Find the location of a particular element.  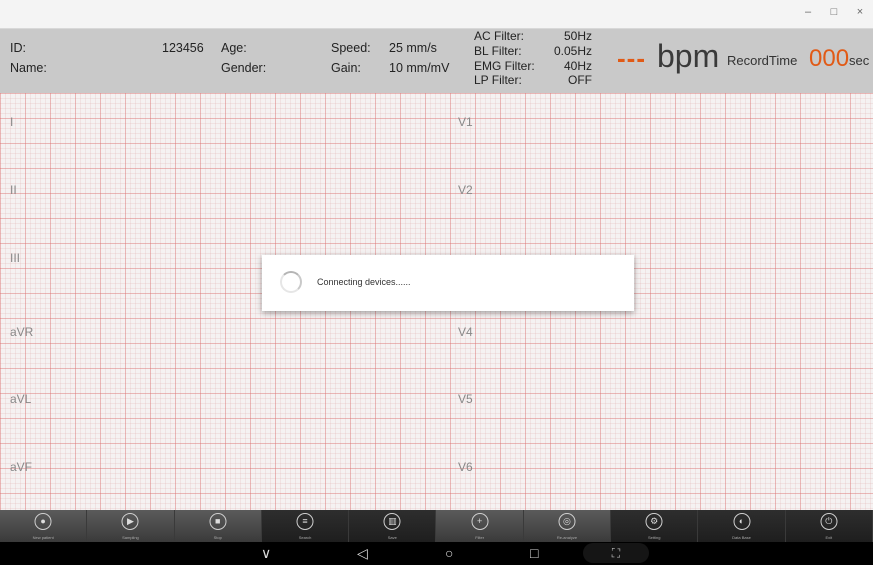

ac-filter-row: AC Filter: 50Hz is located at coordinates (533, 36).